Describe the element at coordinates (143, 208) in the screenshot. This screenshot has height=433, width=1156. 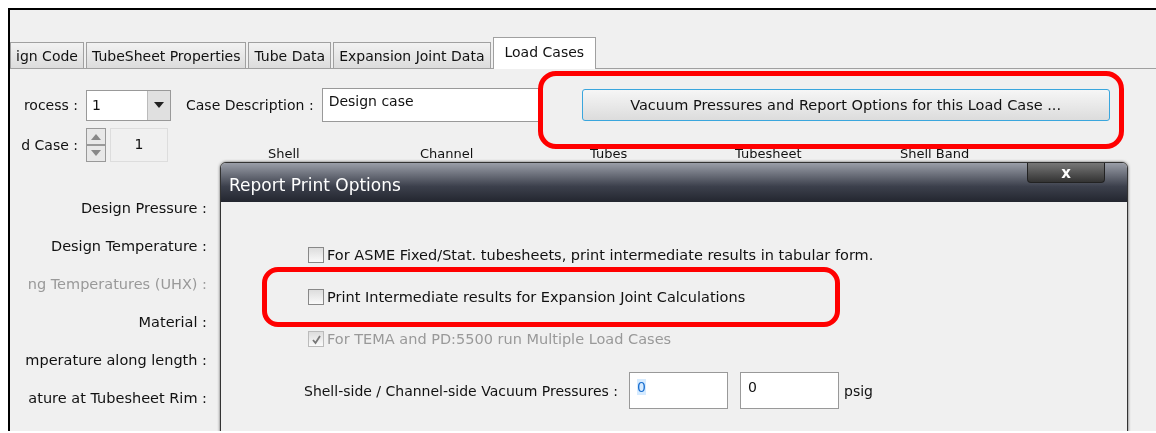
I see `row-label: Design Pressure :` at that location.